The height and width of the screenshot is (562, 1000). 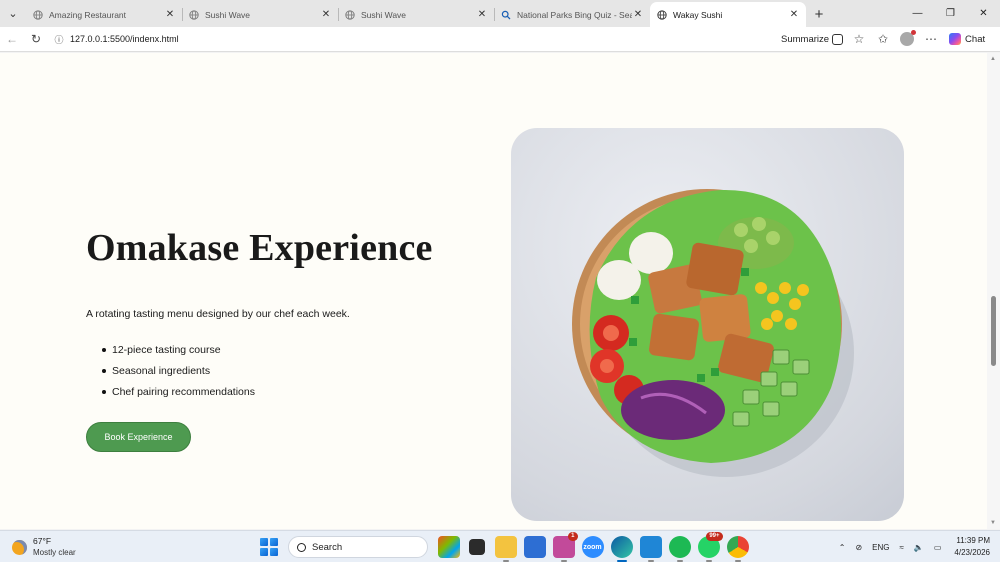 I want to click on copilot-chat-button: Chat, so click(x=967, y=39).